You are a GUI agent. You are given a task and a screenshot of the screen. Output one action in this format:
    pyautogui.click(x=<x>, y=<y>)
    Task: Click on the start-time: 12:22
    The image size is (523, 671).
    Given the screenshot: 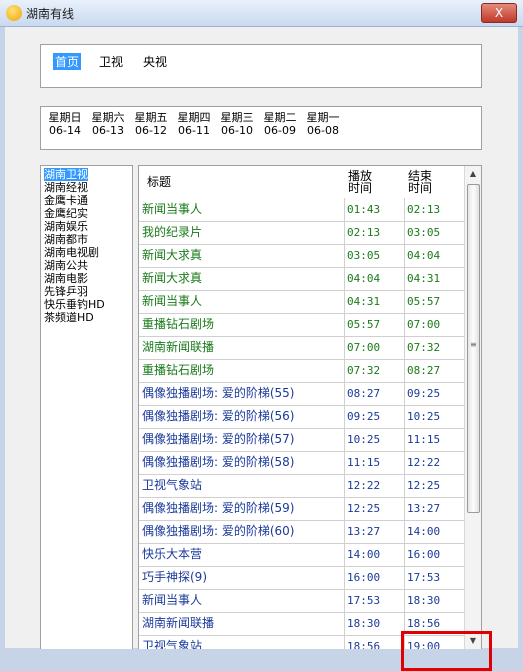 What is the action you would take?
    pyautogui.click(x=375, y=485)
    